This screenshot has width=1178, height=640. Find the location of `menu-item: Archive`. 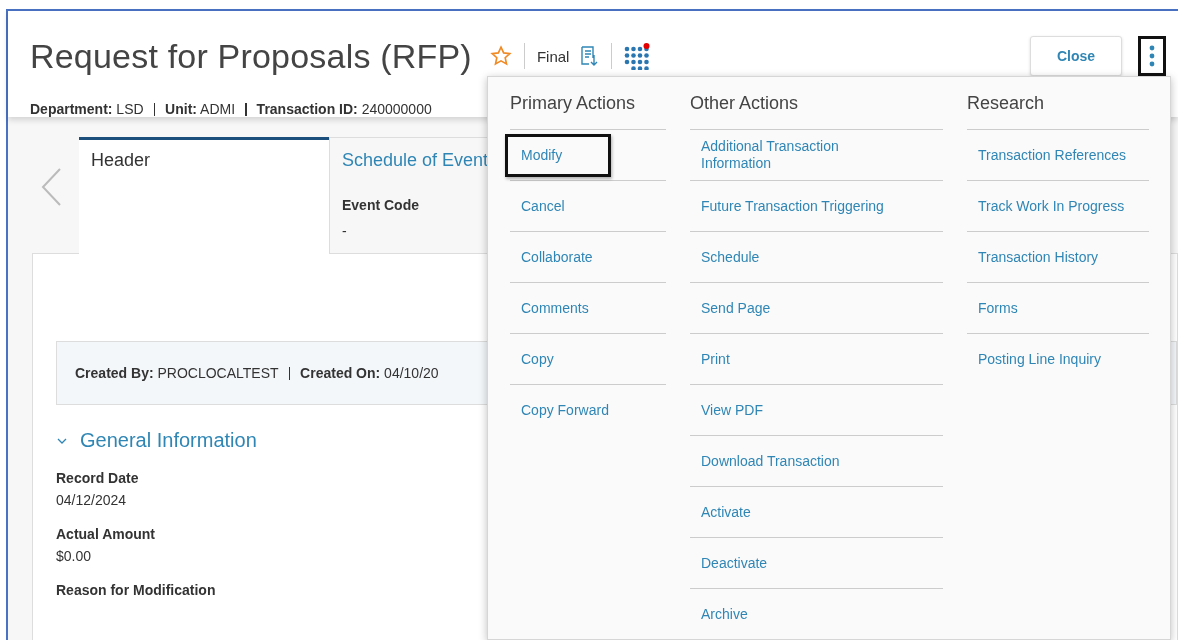

menu-item: Archive is located at coordinates (721, 614).